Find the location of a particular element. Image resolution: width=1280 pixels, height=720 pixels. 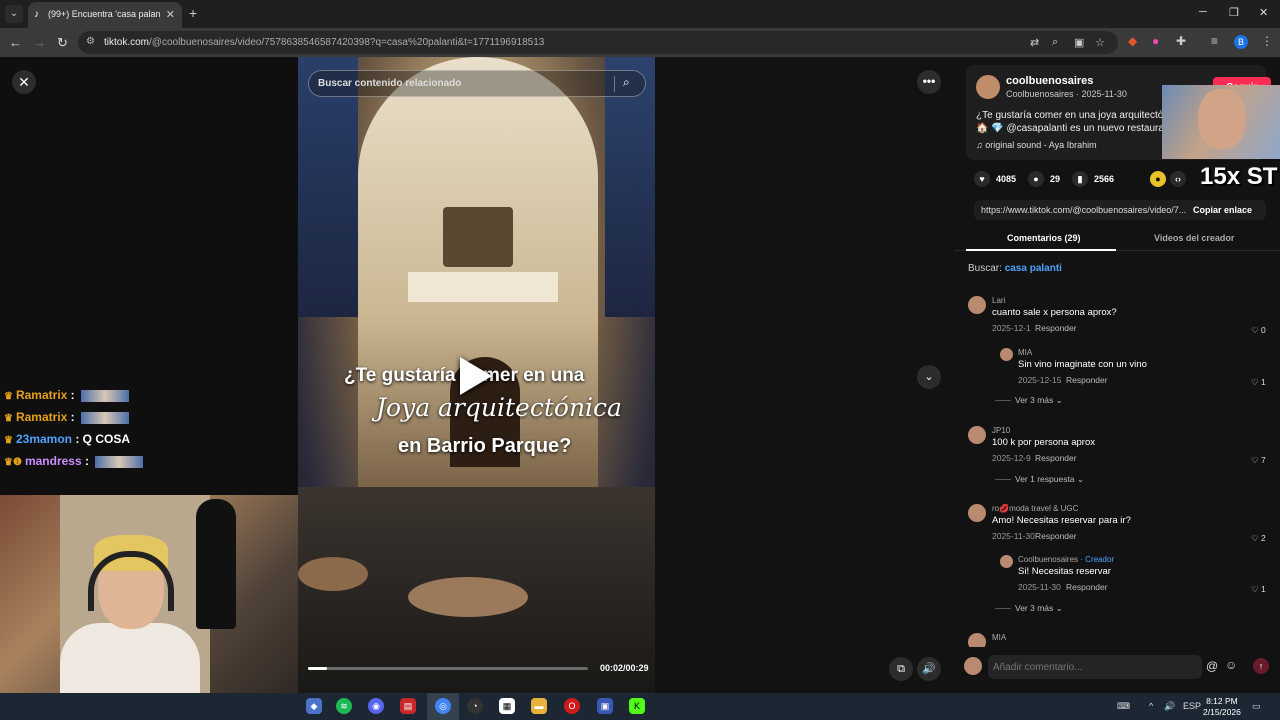

browser-menu-icon: ⋮ is located at coordinates (1267, 41).